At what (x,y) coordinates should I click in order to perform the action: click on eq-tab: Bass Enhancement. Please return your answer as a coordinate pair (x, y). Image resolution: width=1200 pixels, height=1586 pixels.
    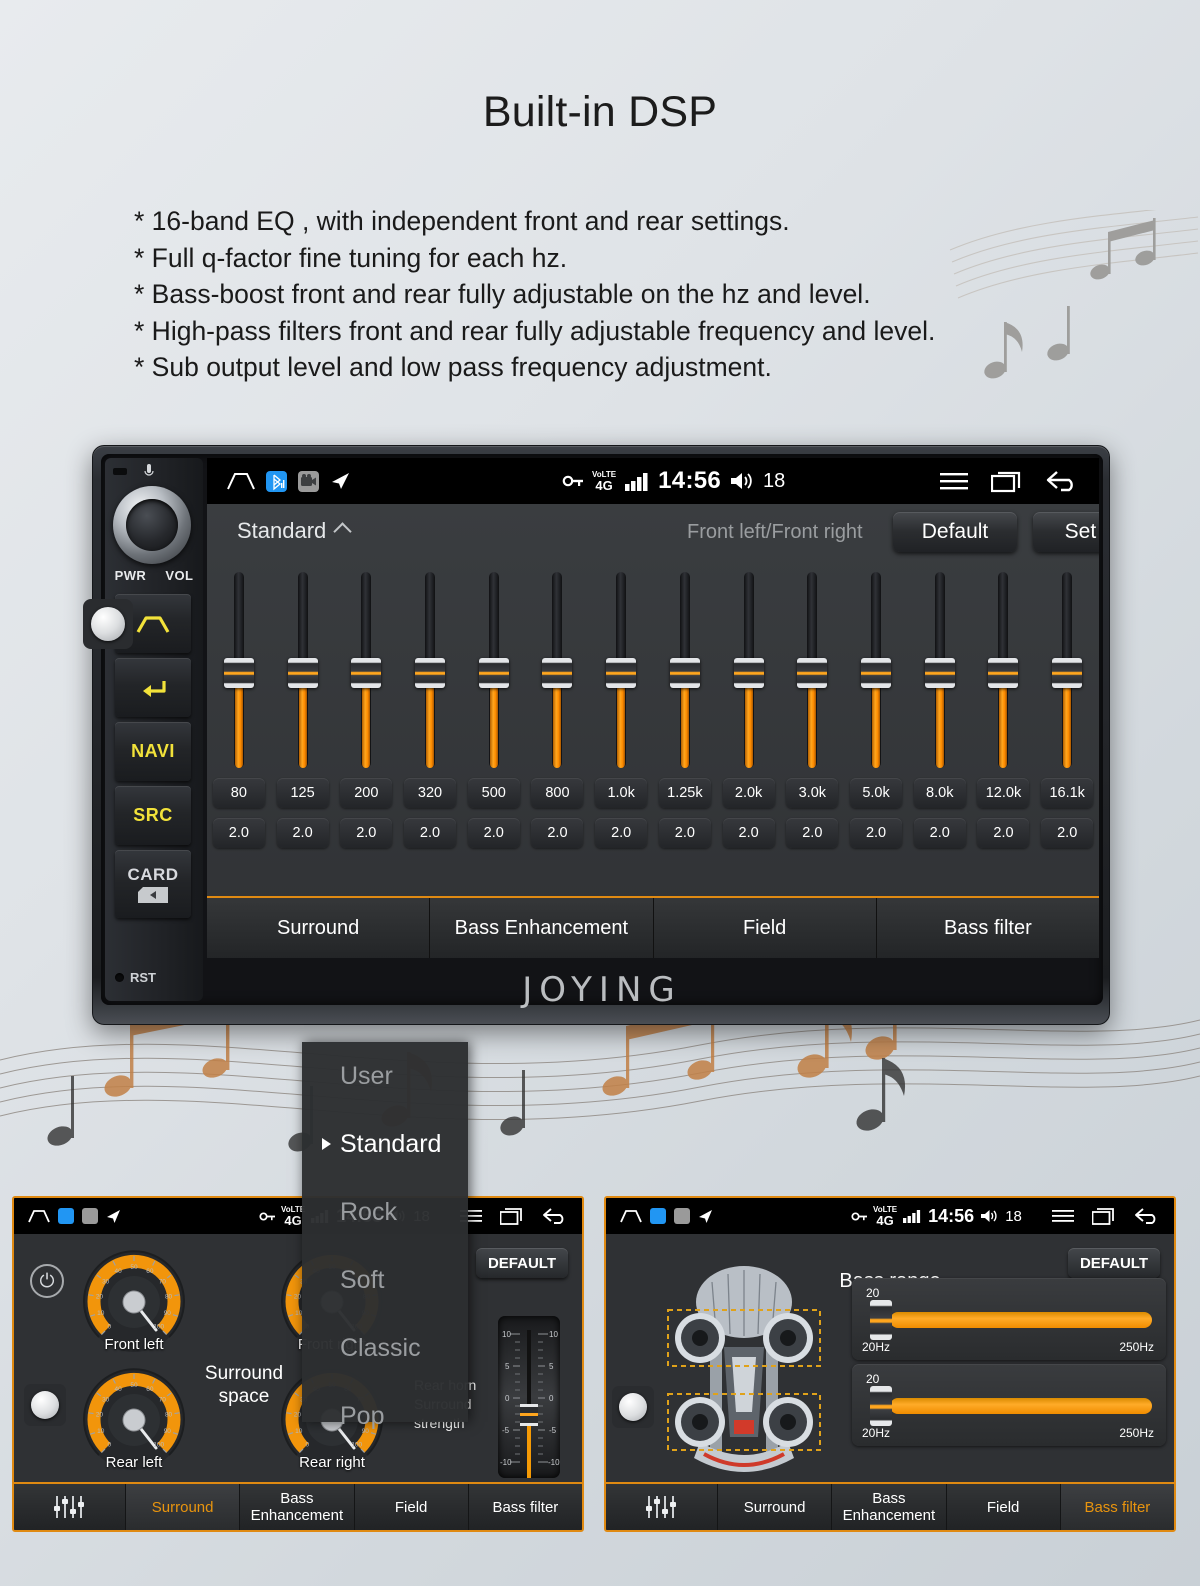
    Looking at the image, I should click on (542, 928).